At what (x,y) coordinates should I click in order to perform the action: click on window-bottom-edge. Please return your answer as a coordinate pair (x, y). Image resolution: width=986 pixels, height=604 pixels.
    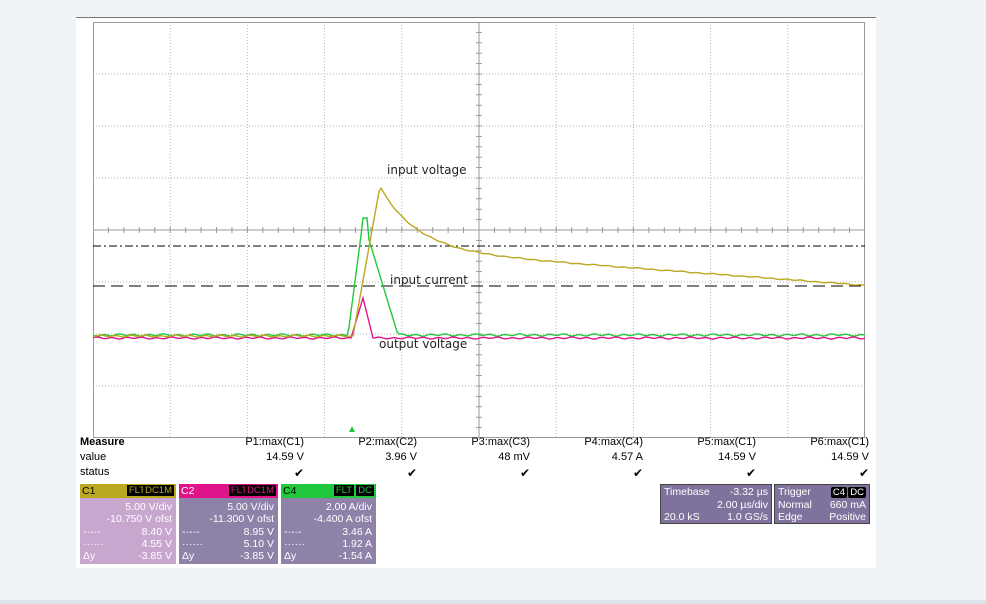
    Looking at the image, I should click on (493, 602).